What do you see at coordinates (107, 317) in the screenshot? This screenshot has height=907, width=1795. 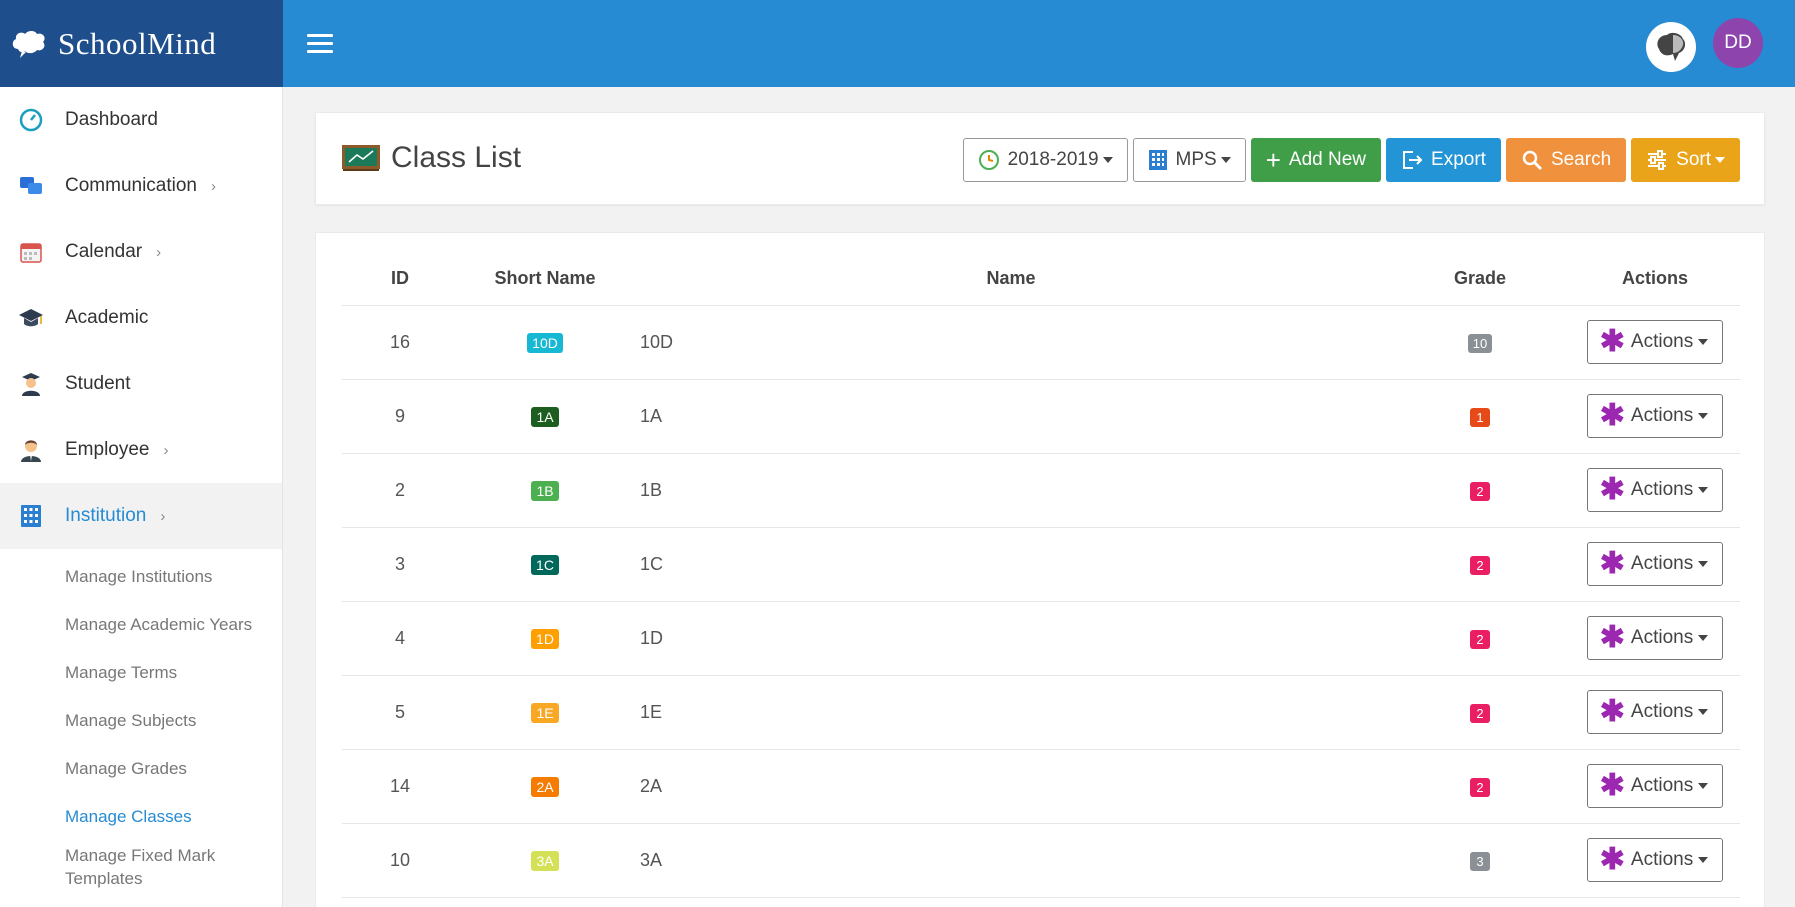 I see `sidebar-item-label: Academic` at bounding box center [107, 317].